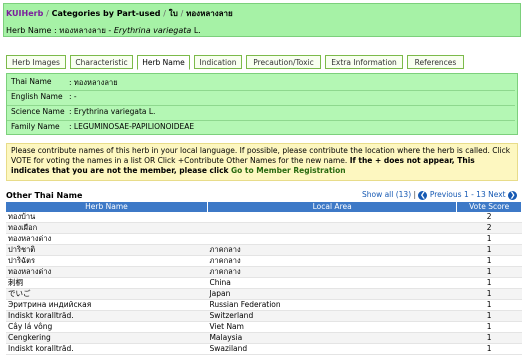 The height and width of the screenshot is (363, 527). Describe the element at coordinates (112, 111) in the screenshot. I see `science-name-value: : Erythrina variegata L.` at that location.